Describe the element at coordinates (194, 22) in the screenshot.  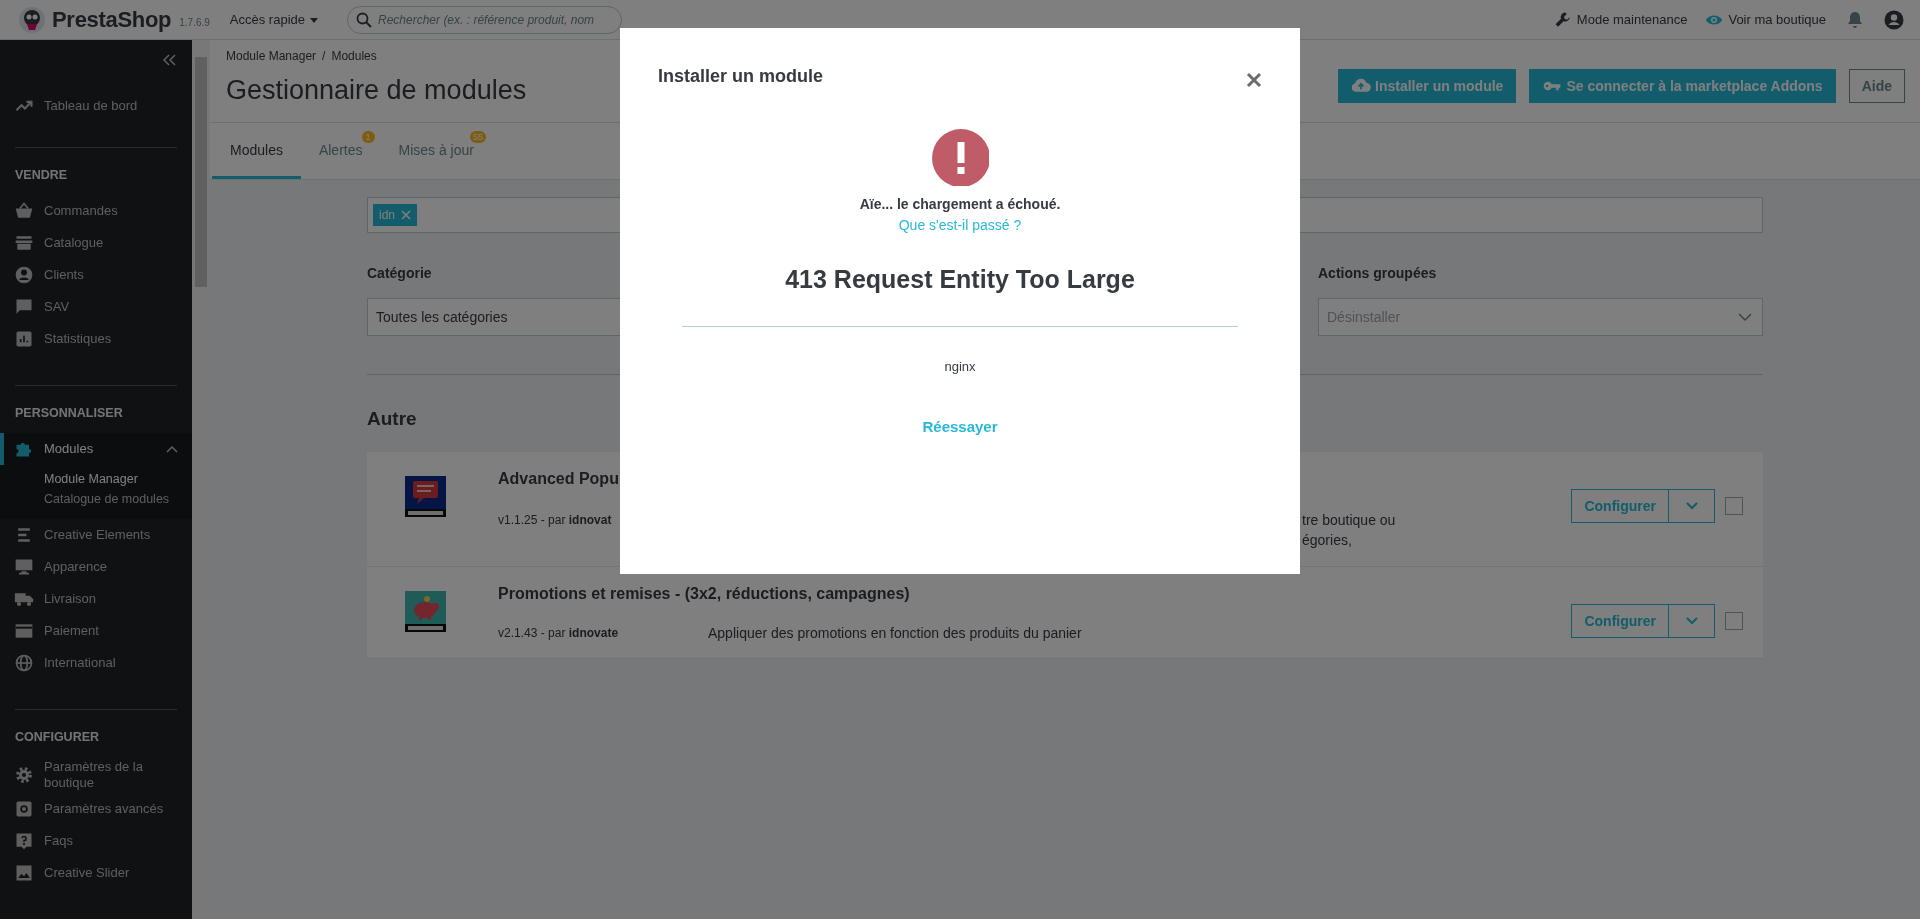
I see `version-label: 1.7.6.9` at that location.